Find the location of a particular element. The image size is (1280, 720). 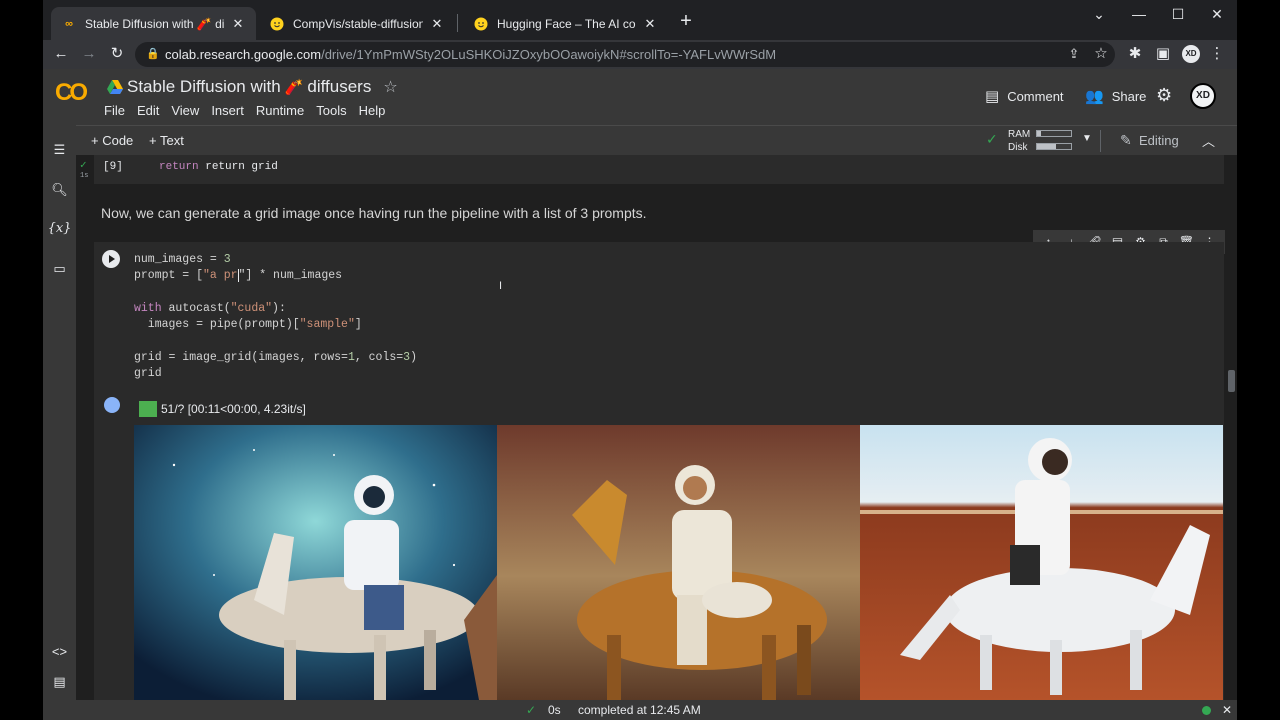

menu-insert: Insert is located at coordinates (227, 110).